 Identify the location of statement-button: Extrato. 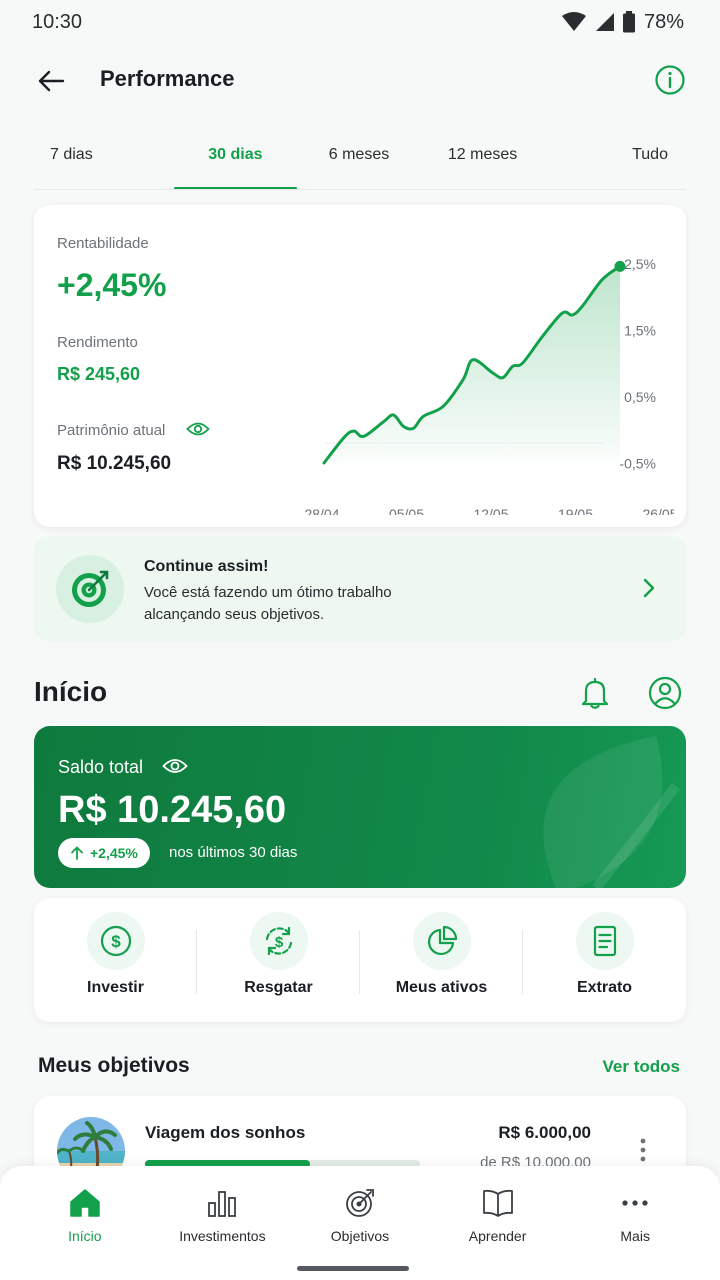
(604, 960).